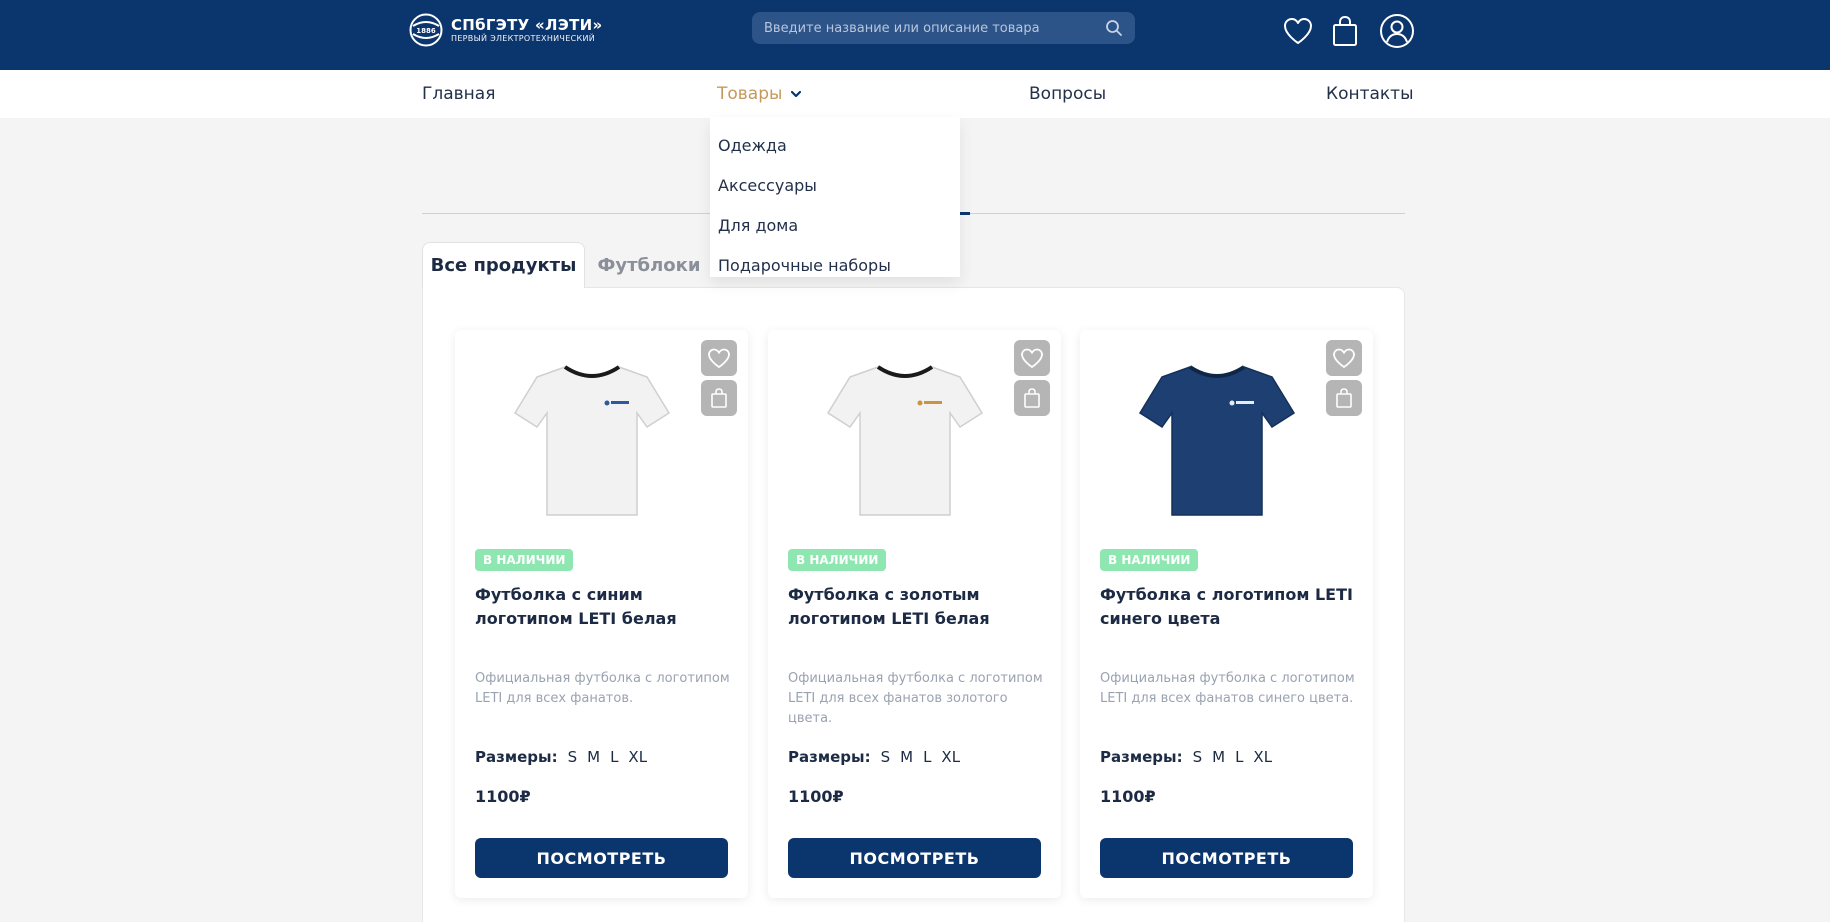 This screenshot has height=922, width=1830. Describe the element at coordinates (835, 185) in the screenshot. I see `dropdown-item-accessories: Аксессуары` at that location.